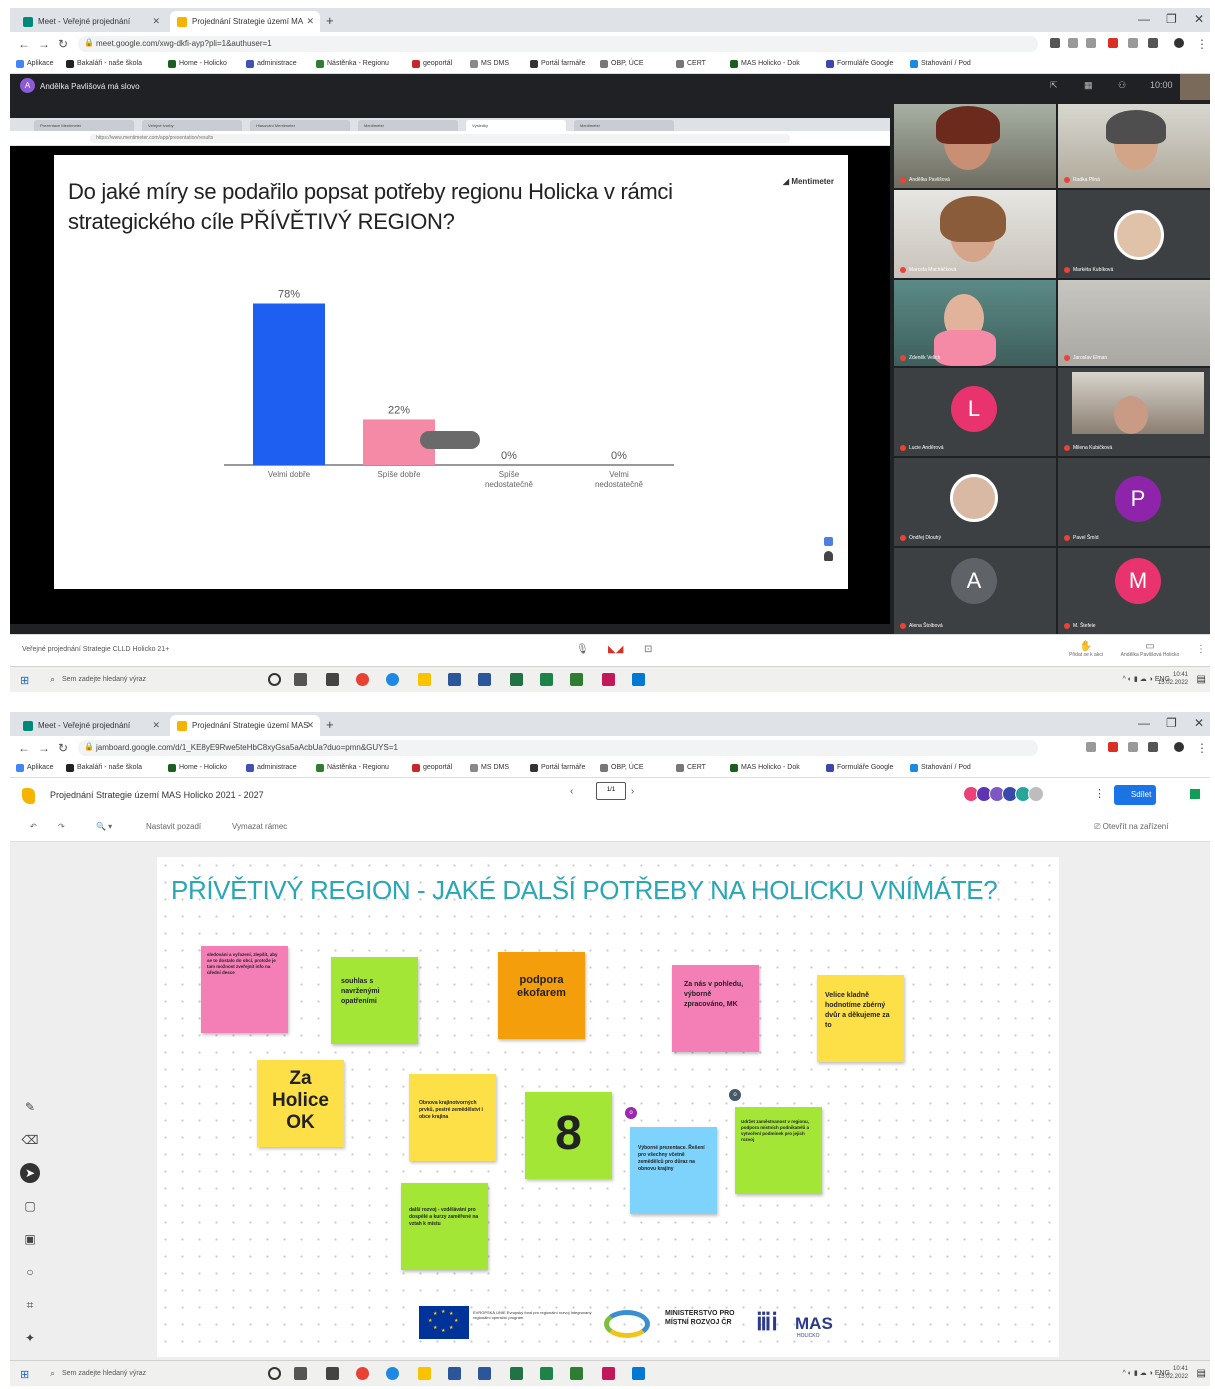 The image size is (1215, 1389). Describe the element at coordinates (1134, 502) in the screenshot. I see `participant-tile: P Pavel Šmíd` at that location.